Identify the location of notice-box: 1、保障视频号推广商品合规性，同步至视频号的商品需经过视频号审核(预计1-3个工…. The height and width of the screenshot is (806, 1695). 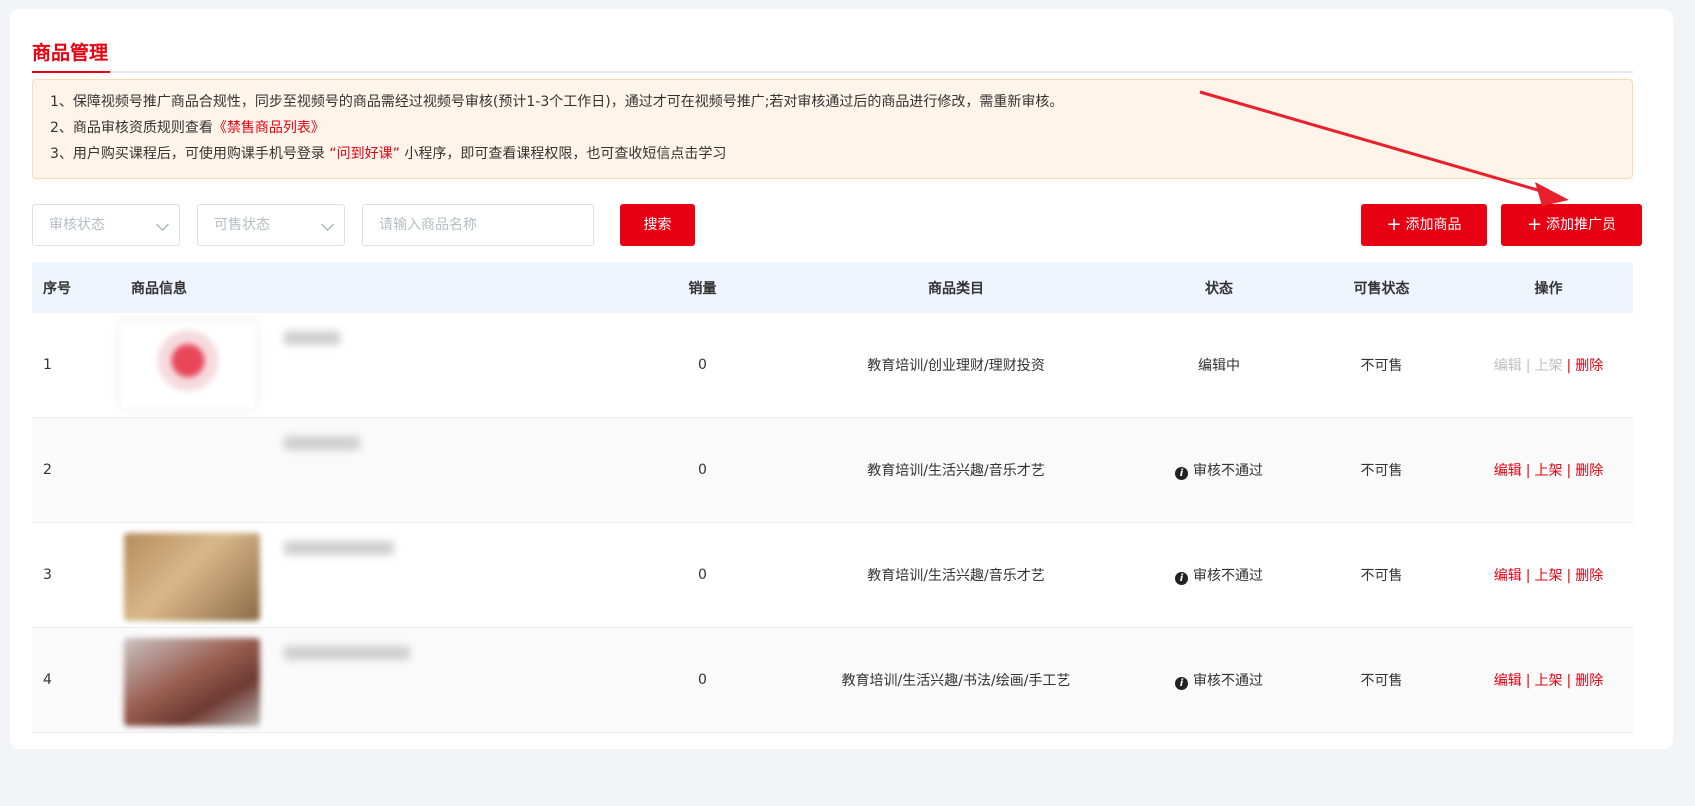
(832, 129).